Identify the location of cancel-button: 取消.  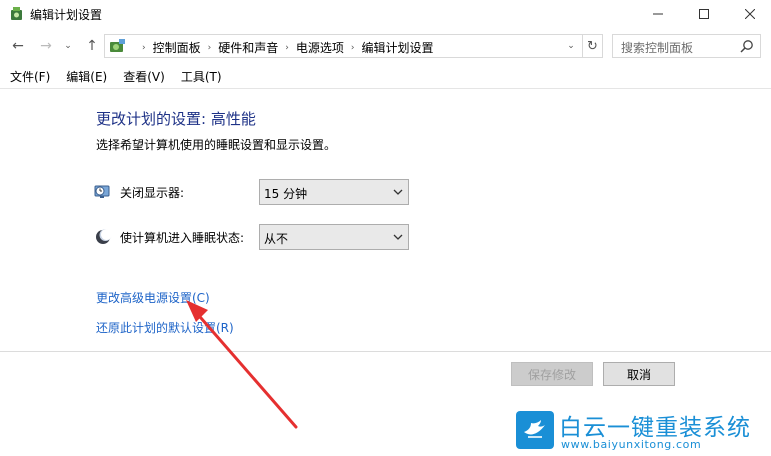
(639, 374).